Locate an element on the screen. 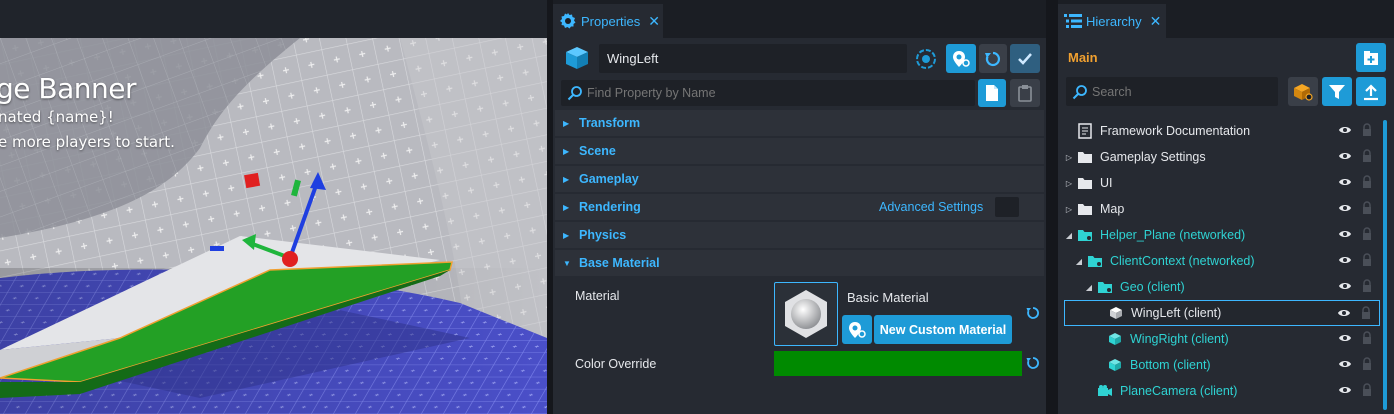 This screenshot has height=414, width=1394. find-property-input is located at coordinates (781, 93).